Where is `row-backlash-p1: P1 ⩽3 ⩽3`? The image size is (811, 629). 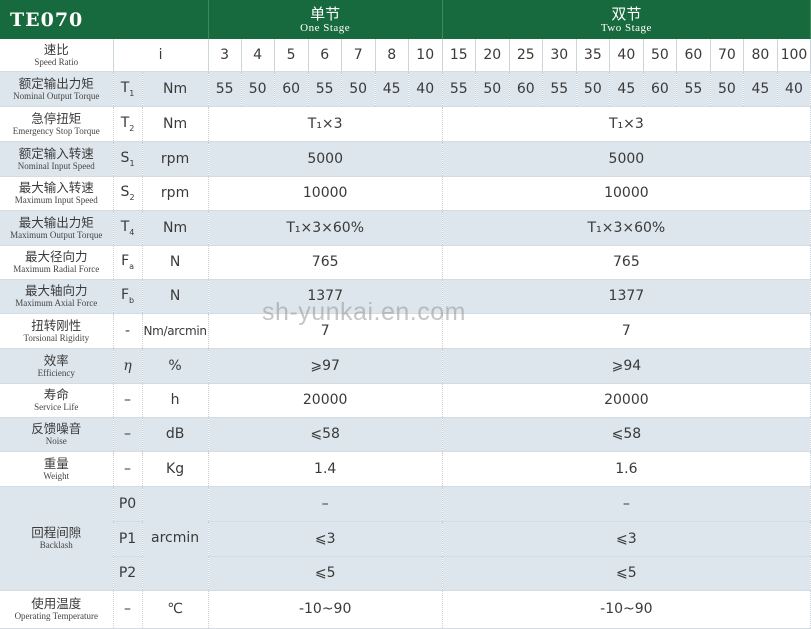
row-backlash-p1: P1 ⩽3 ⩽3 is located at coordinates (405, 539).